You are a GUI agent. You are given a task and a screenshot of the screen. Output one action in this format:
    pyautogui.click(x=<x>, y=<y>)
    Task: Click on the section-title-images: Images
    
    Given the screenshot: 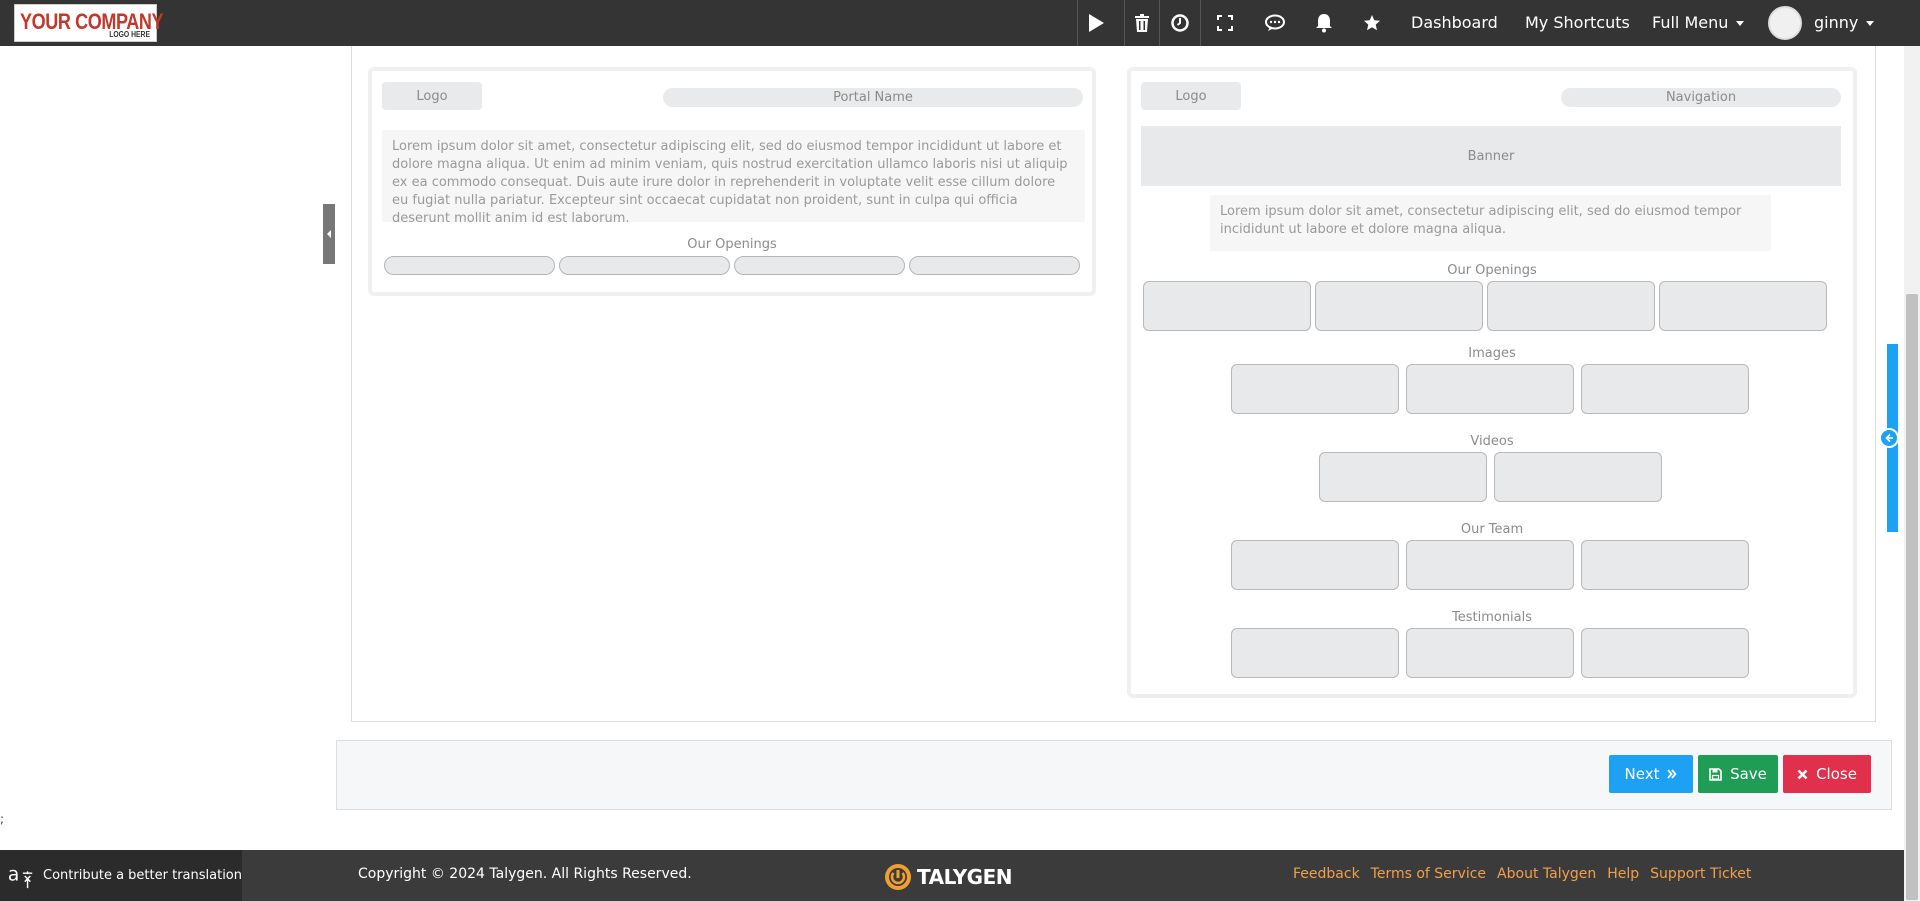 What is the action you would take?
    pyautogui.click(x=1492, y=353)
    